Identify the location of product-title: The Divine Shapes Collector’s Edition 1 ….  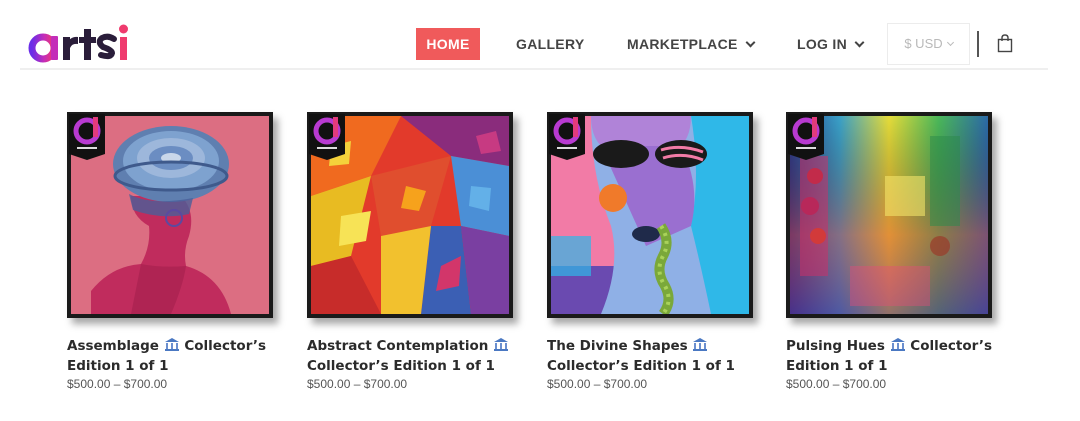
(652, 356).